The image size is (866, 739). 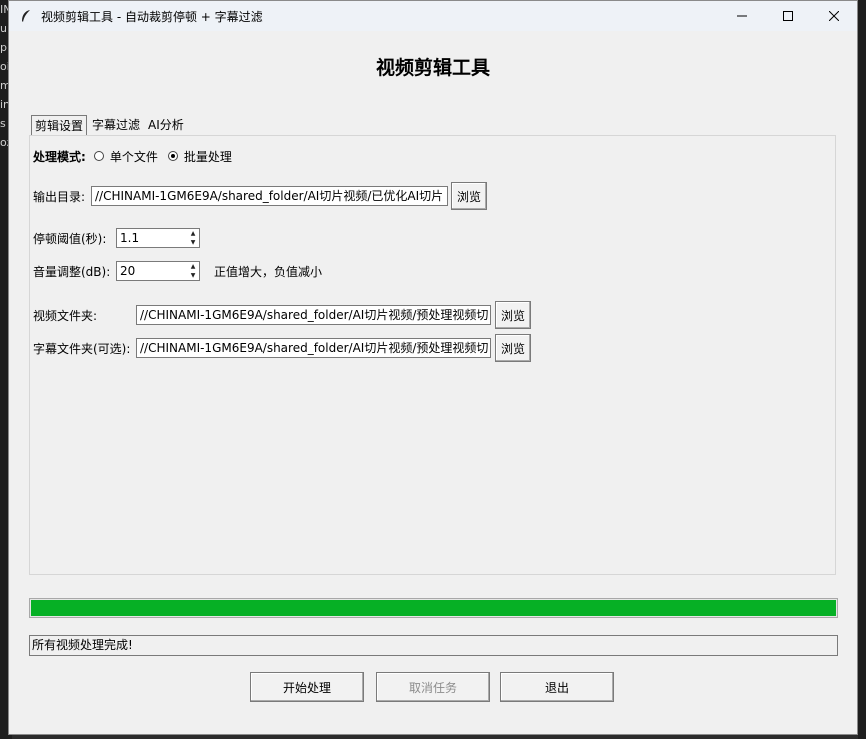 What do you see at coordinates (26, 16) in the screenshot?
I see `feather-icon` at bounding box center [26, 16].